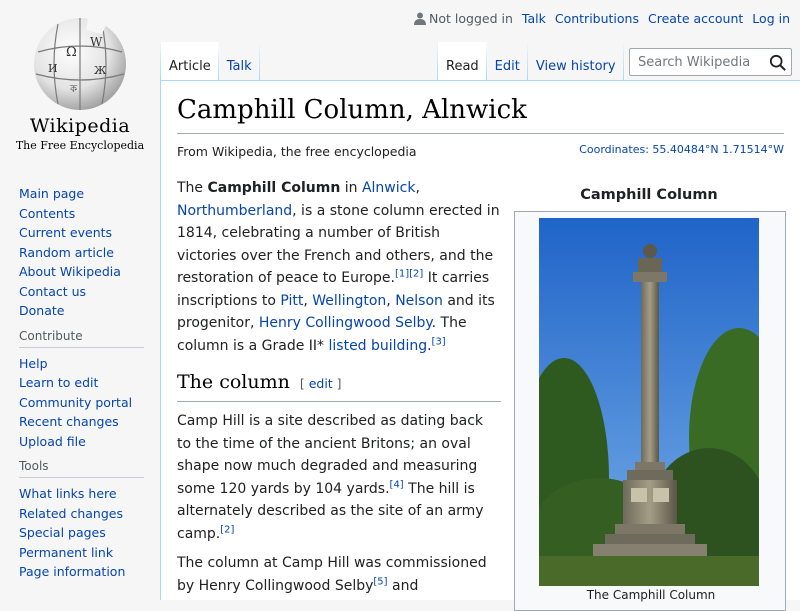 The image size is (800, 611). Describe the element at coordinates (420, 18) in the screenshot. I see `user-icon` at that location.